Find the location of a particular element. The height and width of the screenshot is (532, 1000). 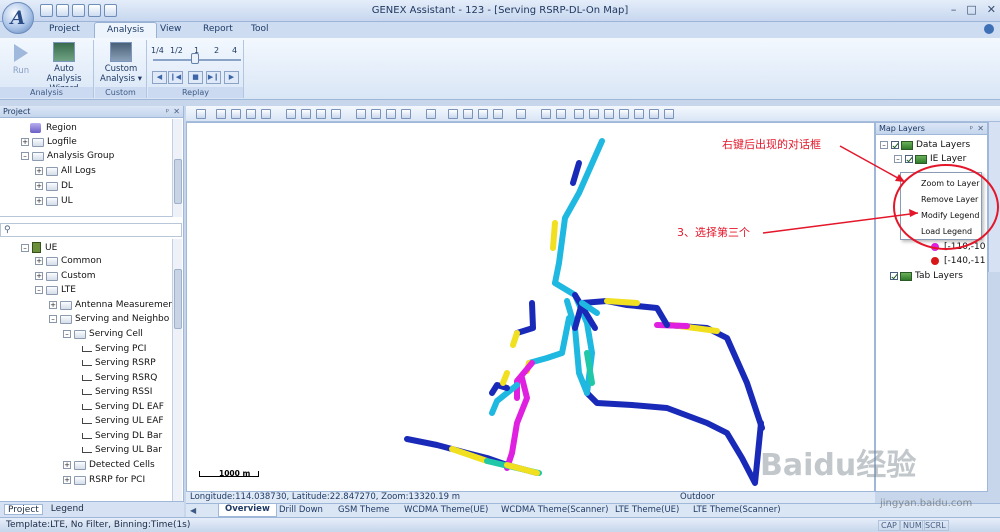

hash-grid-icon is located at coordinates (579, 114).